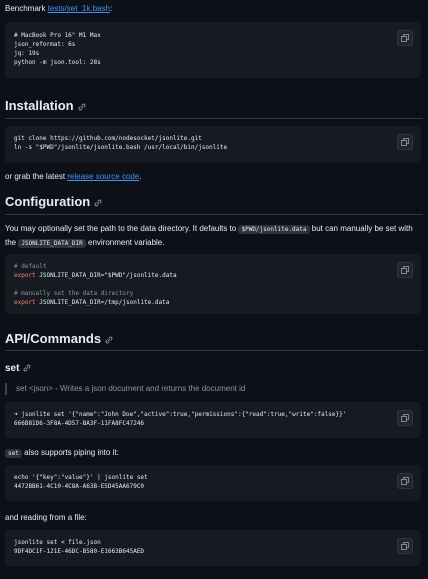 The width and height of the screenshot is (428, 579). Describe the element at coordinates (48, 201) in the screenshot. I see `configuration-heading-text: Configuration` at that location.